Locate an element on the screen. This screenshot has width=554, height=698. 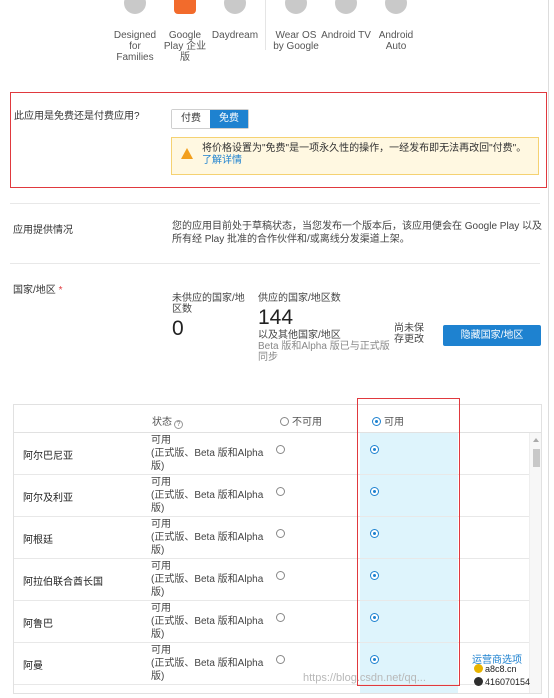
emoji-icon is located at coordinates (478, 668).